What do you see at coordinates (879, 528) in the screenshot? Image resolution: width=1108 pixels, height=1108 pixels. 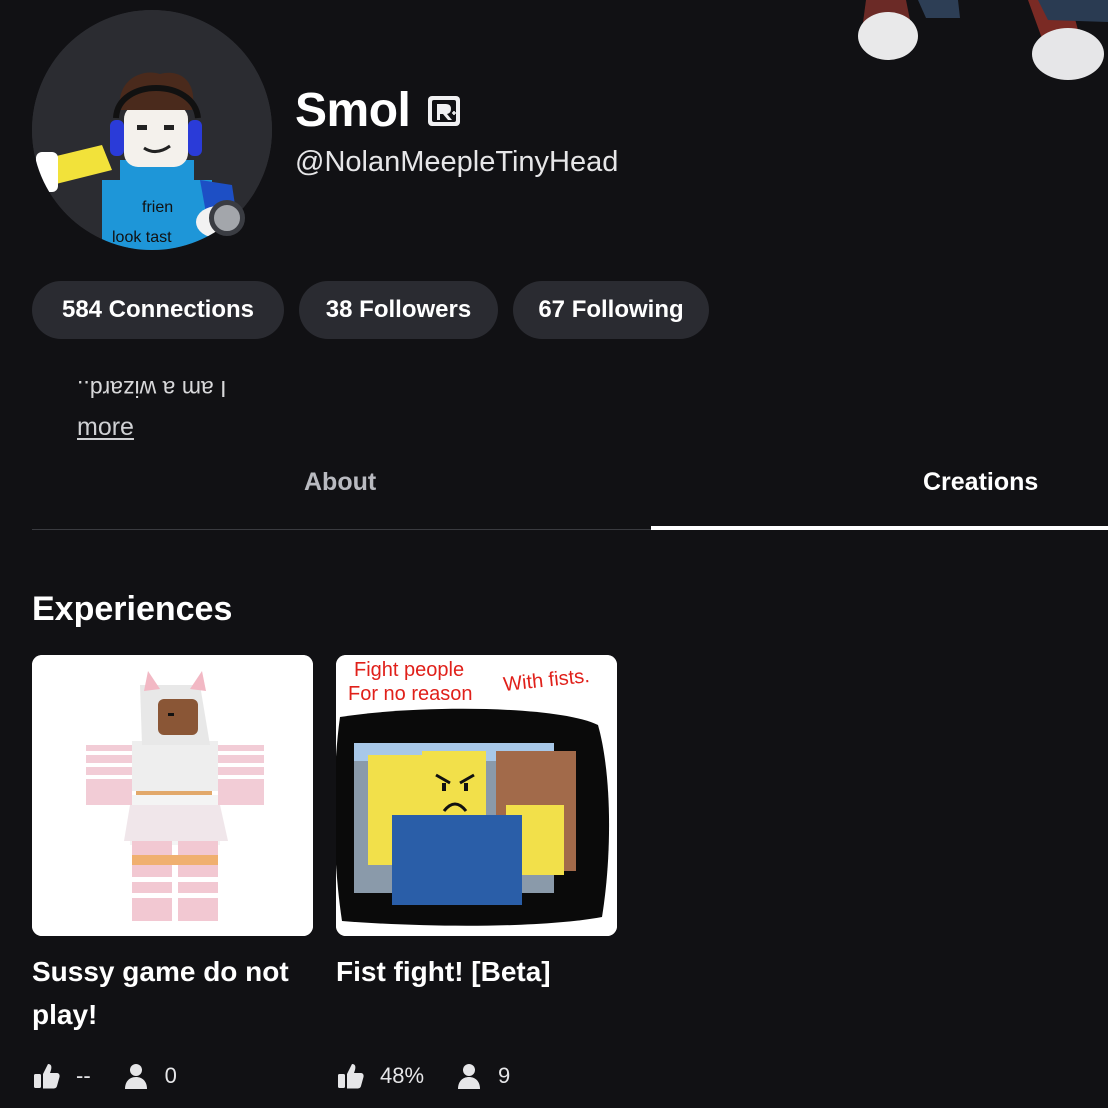 I see `active-tab-indicator` at bounding box center [879, 528].